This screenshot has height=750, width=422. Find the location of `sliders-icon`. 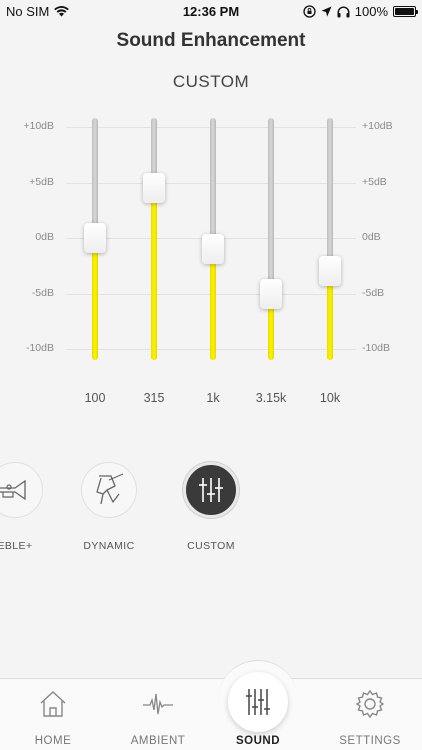

sliders-icon is located at coordinates (211, 490).